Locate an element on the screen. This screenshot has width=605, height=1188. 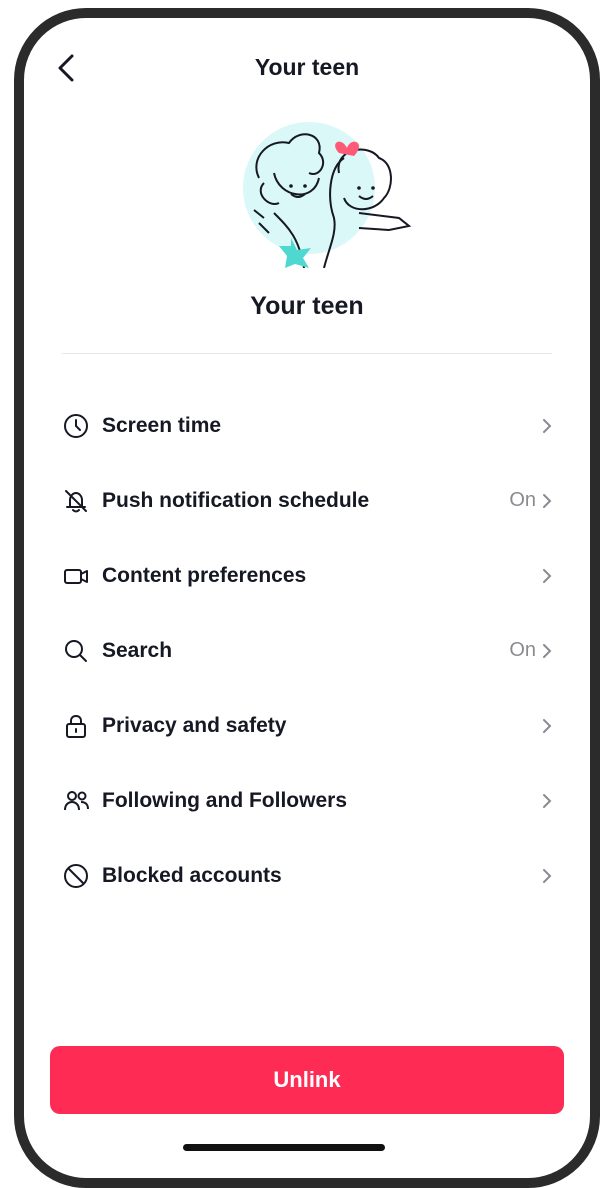
page-title: Your teen is located at coordinates (307, 67).